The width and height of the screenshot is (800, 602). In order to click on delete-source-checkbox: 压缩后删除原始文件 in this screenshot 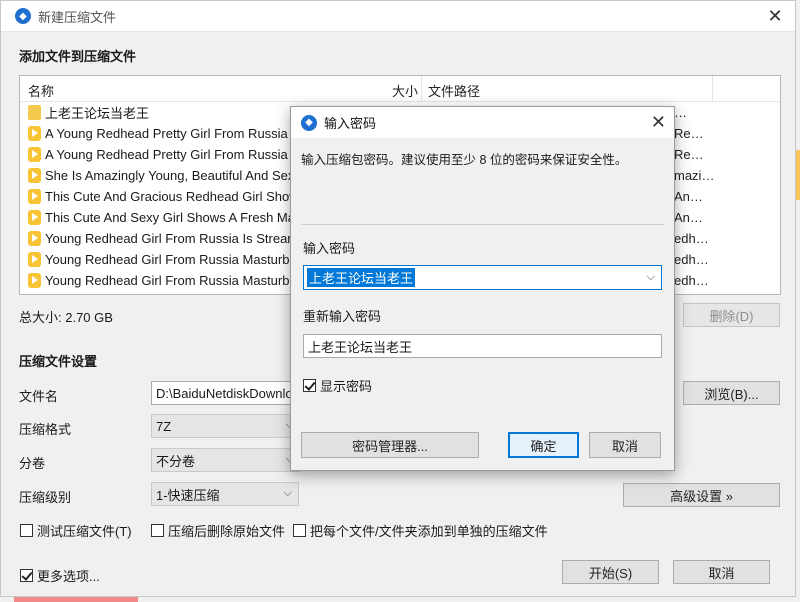, I will do `click(218, 530)`.